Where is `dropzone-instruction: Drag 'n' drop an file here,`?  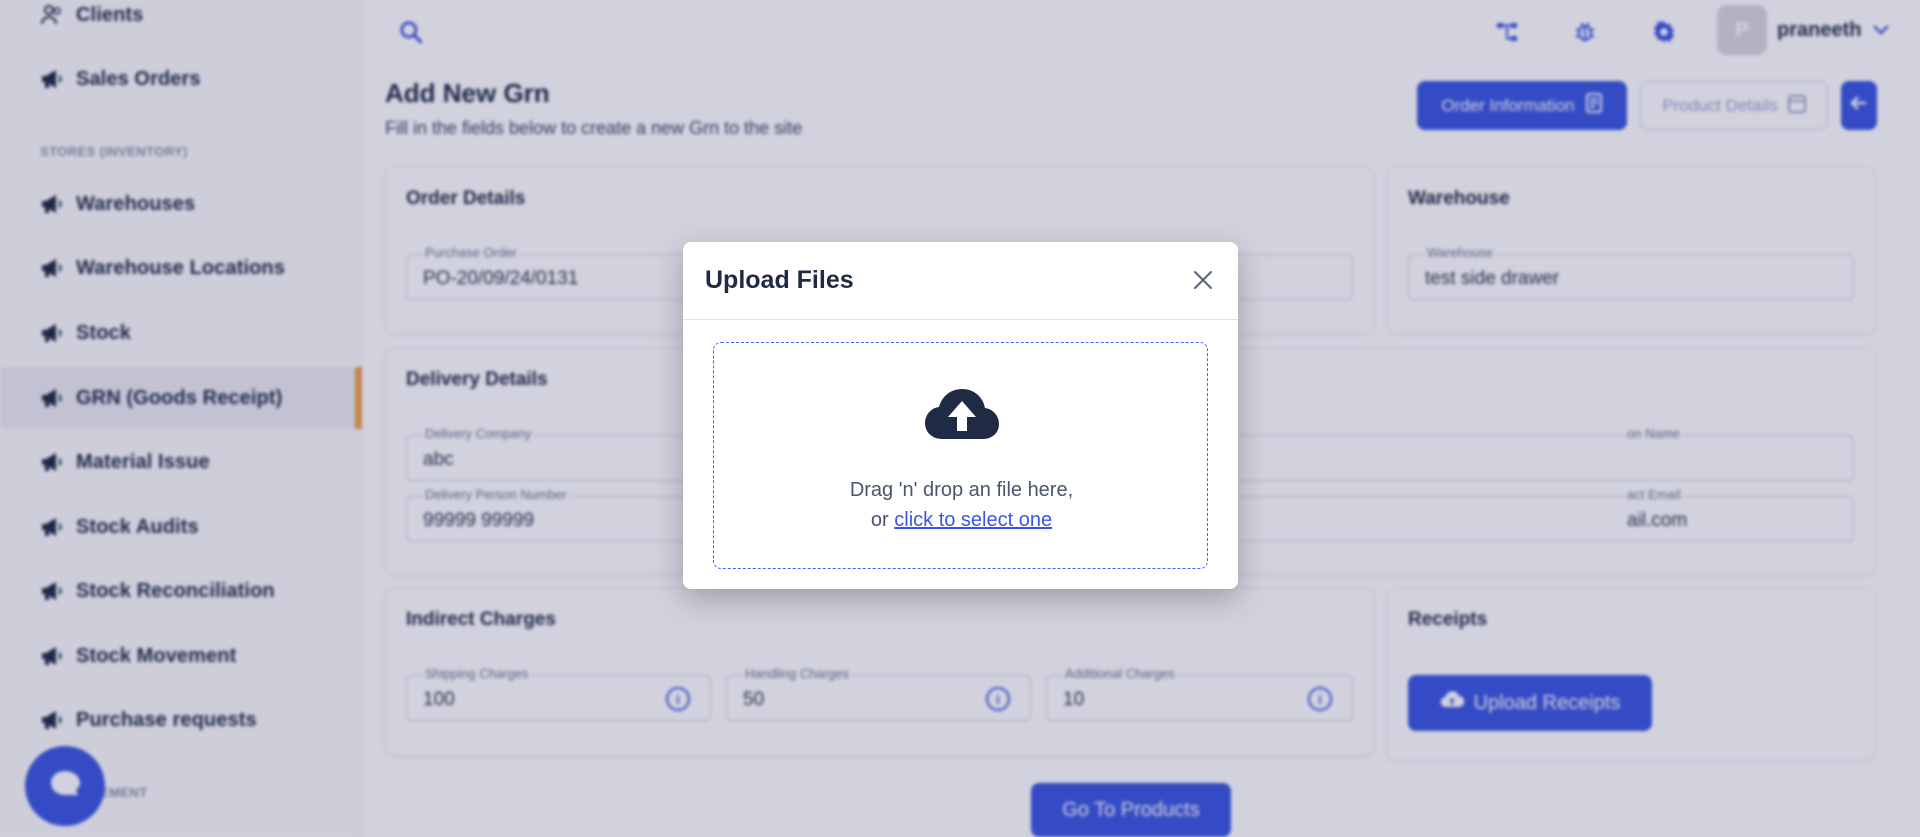
dropzone-instruction: Drag 'n' drop an file here, is located at coordinates (961, 490).